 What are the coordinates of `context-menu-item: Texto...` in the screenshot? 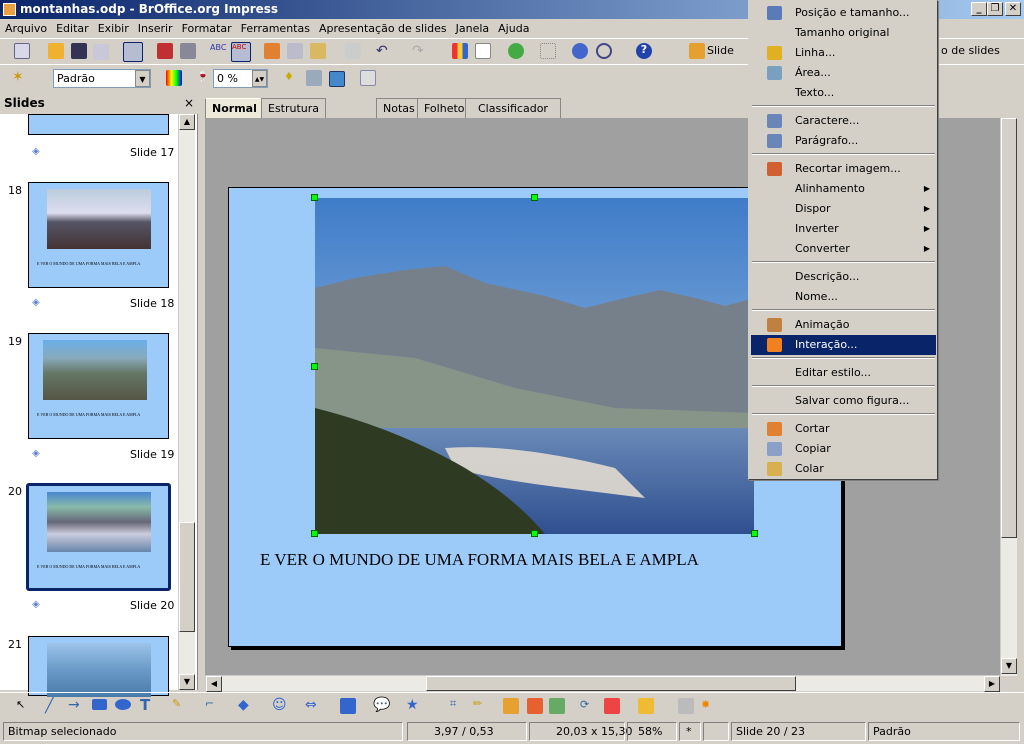 It's located at (843, 93).